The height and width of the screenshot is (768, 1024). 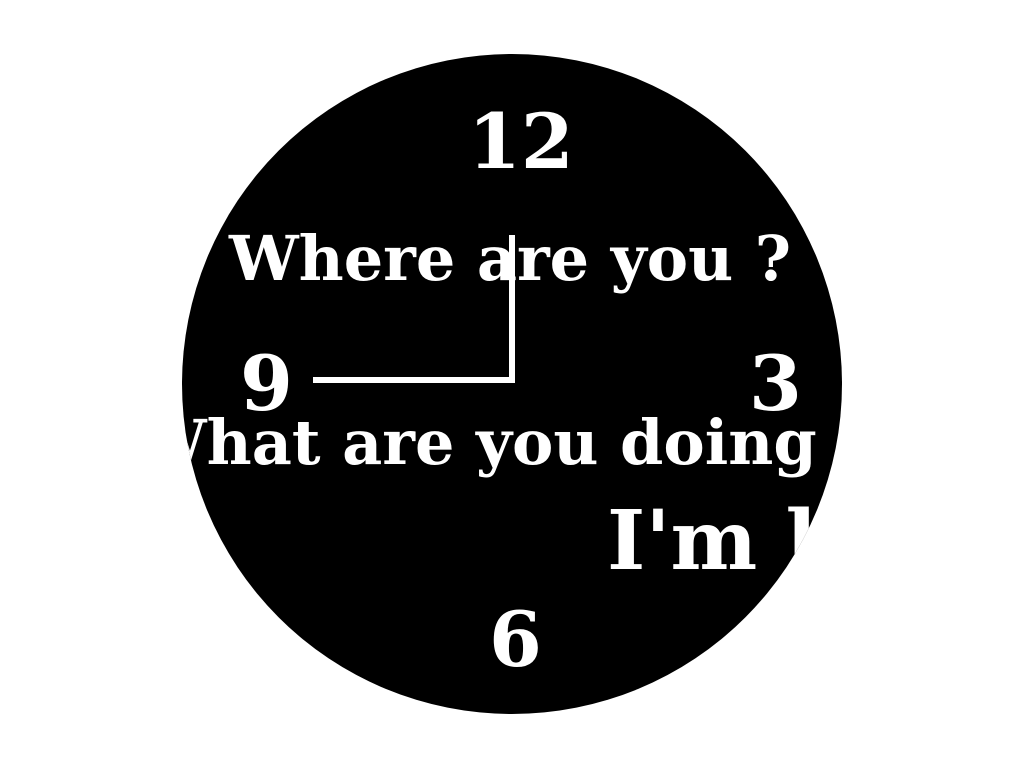 What do you see at coordinates (414, 309) in the screenshot?
I see `clock-hands` at bounding box center [414, 309].